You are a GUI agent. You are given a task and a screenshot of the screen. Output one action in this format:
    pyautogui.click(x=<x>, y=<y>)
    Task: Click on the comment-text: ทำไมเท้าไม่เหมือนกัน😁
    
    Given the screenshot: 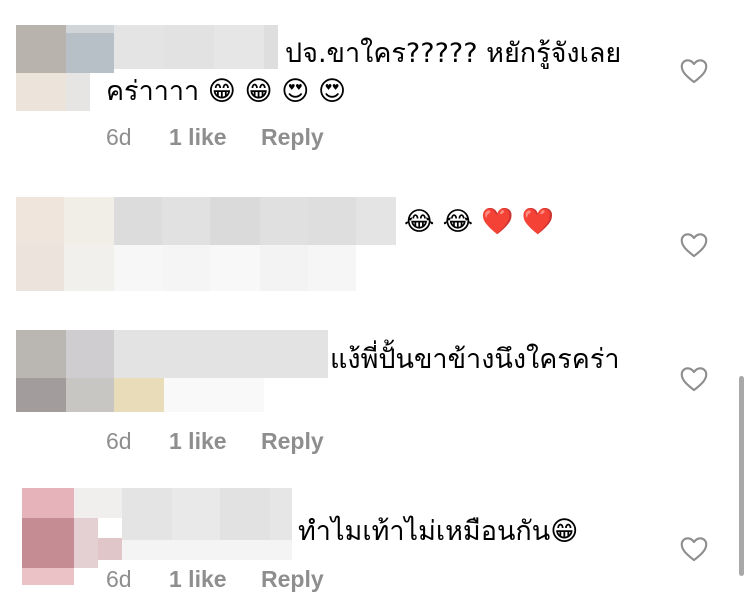 What is the action you would take?
    pyautogui.click(x=438, y=531)
    